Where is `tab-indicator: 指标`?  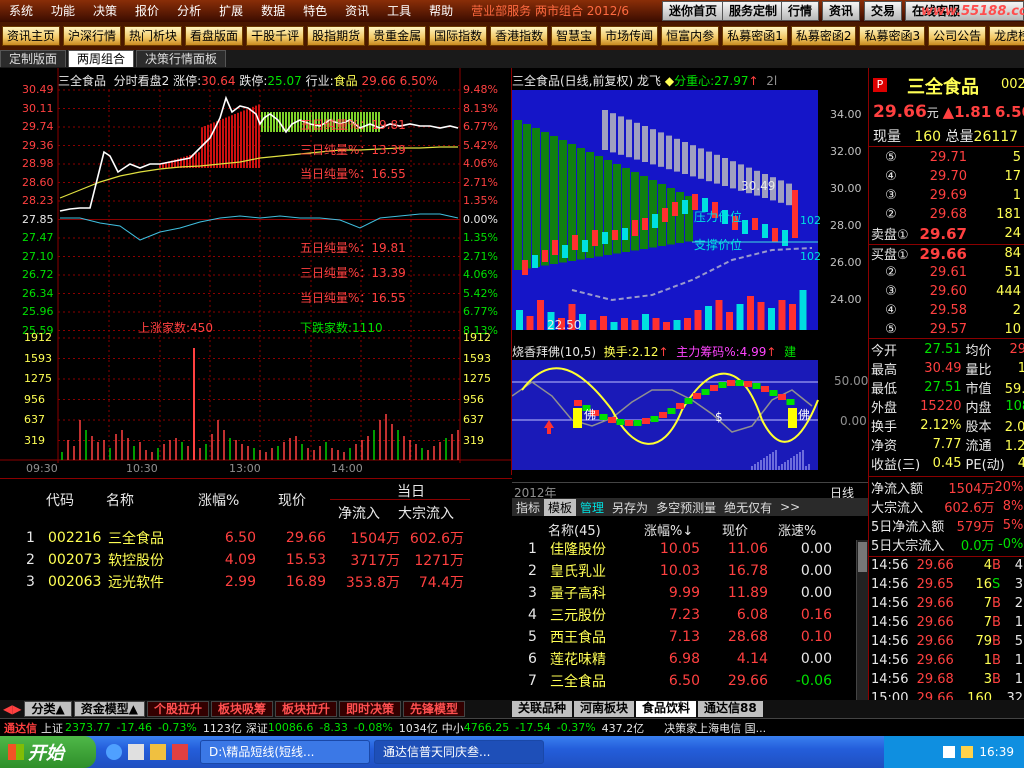
tab-indicator: 指标 is located at coordinates (528, 507).